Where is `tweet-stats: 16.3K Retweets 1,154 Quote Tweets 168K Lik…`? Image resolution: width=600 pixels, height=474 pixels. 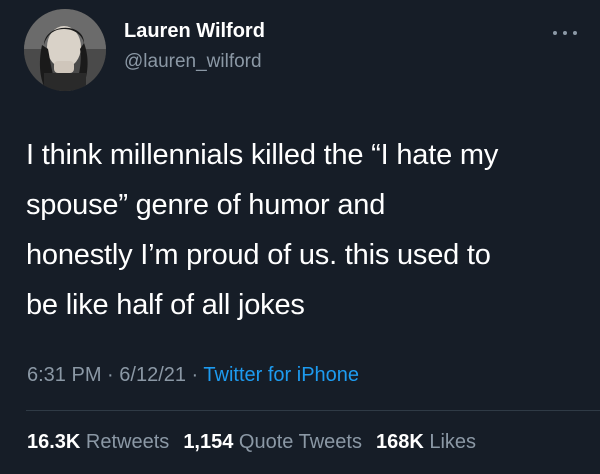 tweet-stats: 16.3K Retweets 1,154 Quote Tweets 168K Lik… is located at coordinates (251, 442).